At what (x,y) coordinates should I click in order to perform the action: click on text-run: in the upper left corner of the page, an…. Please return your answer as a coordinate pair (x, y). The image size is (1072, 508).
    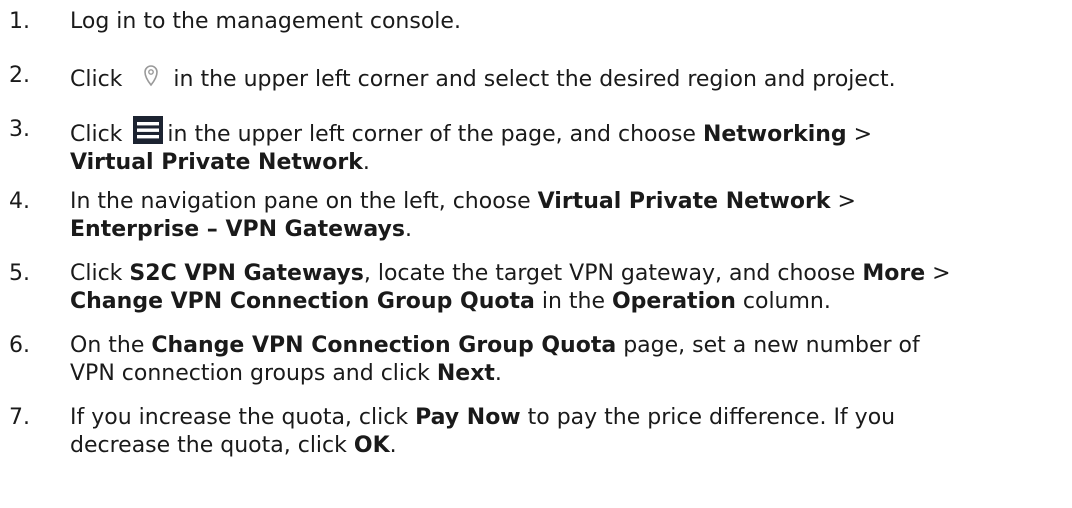
    Looking at the image, I should click on (435, 134).